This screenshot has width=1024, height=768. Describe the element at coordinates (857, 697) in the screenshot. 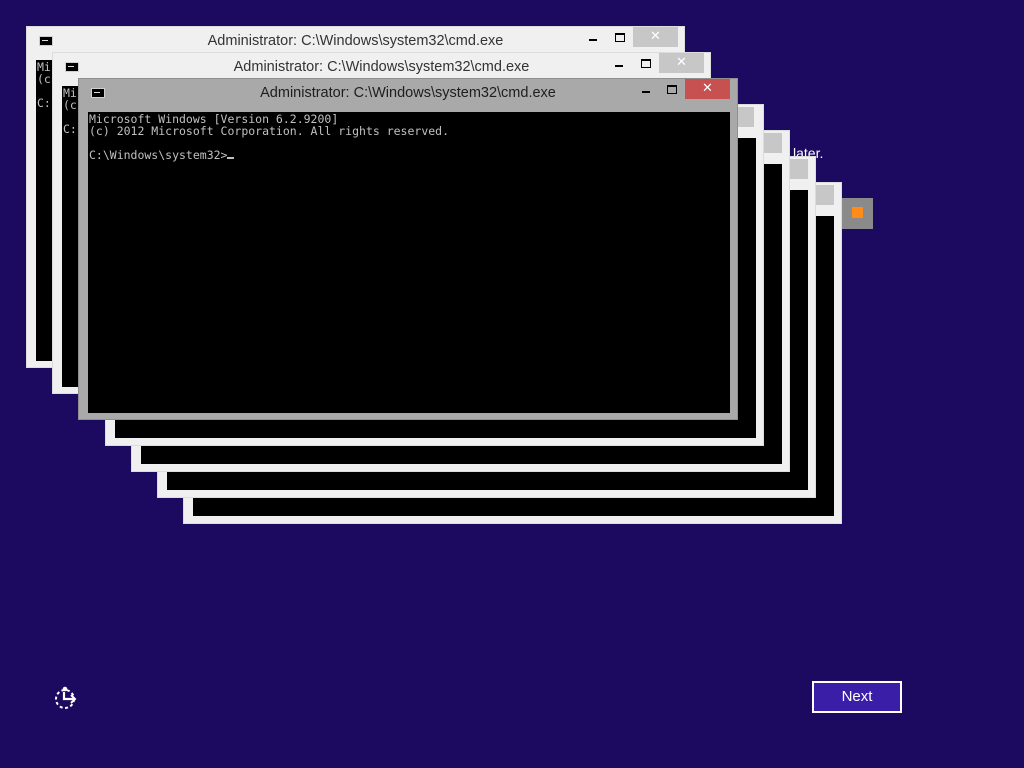

I see `next-button: Next` at that location.